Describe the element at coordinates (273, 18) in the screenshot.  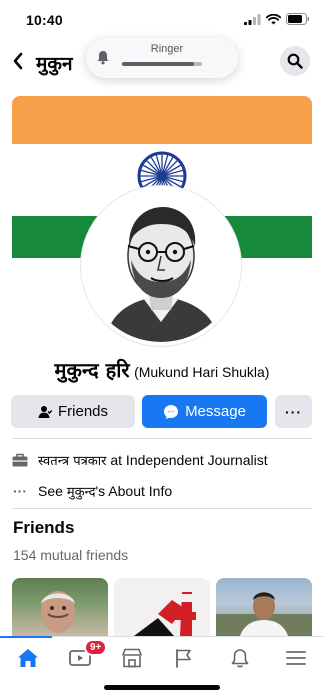
I see `wifi-icon` at that location.